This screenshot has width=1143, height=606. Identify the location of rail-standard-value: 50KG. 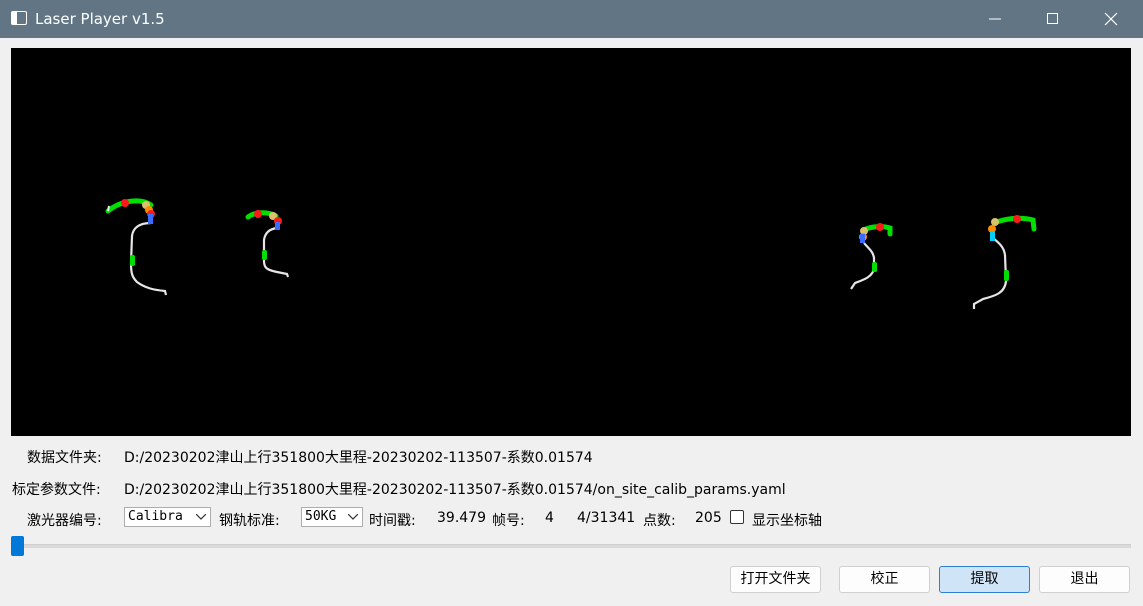
(321, 516).